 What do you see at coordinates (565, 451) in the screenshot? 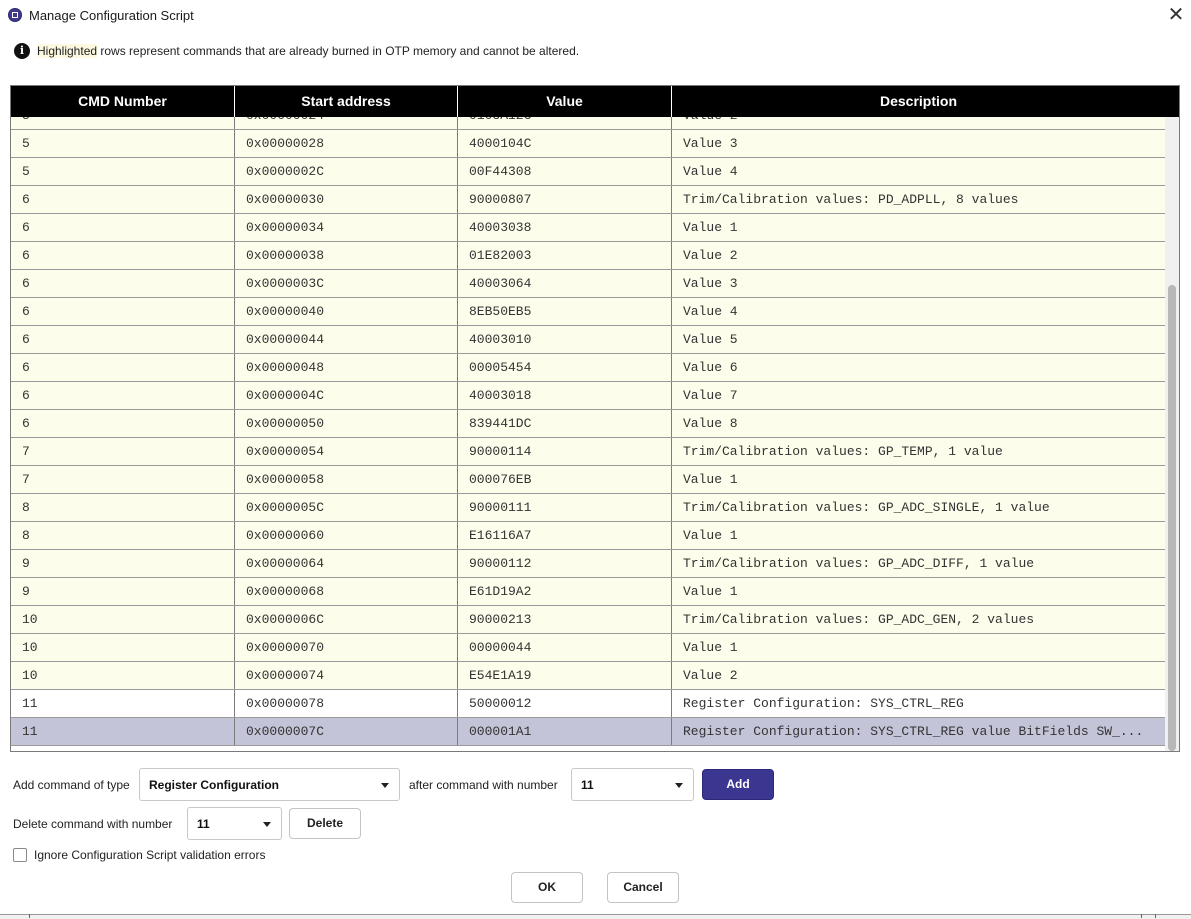
I see `value-cell: 90000114` at bounding box center [565, 451].